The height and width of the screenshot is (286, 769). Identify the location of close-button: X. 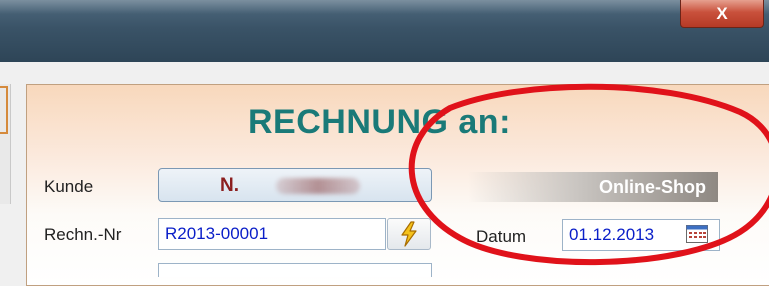
(722, 14).